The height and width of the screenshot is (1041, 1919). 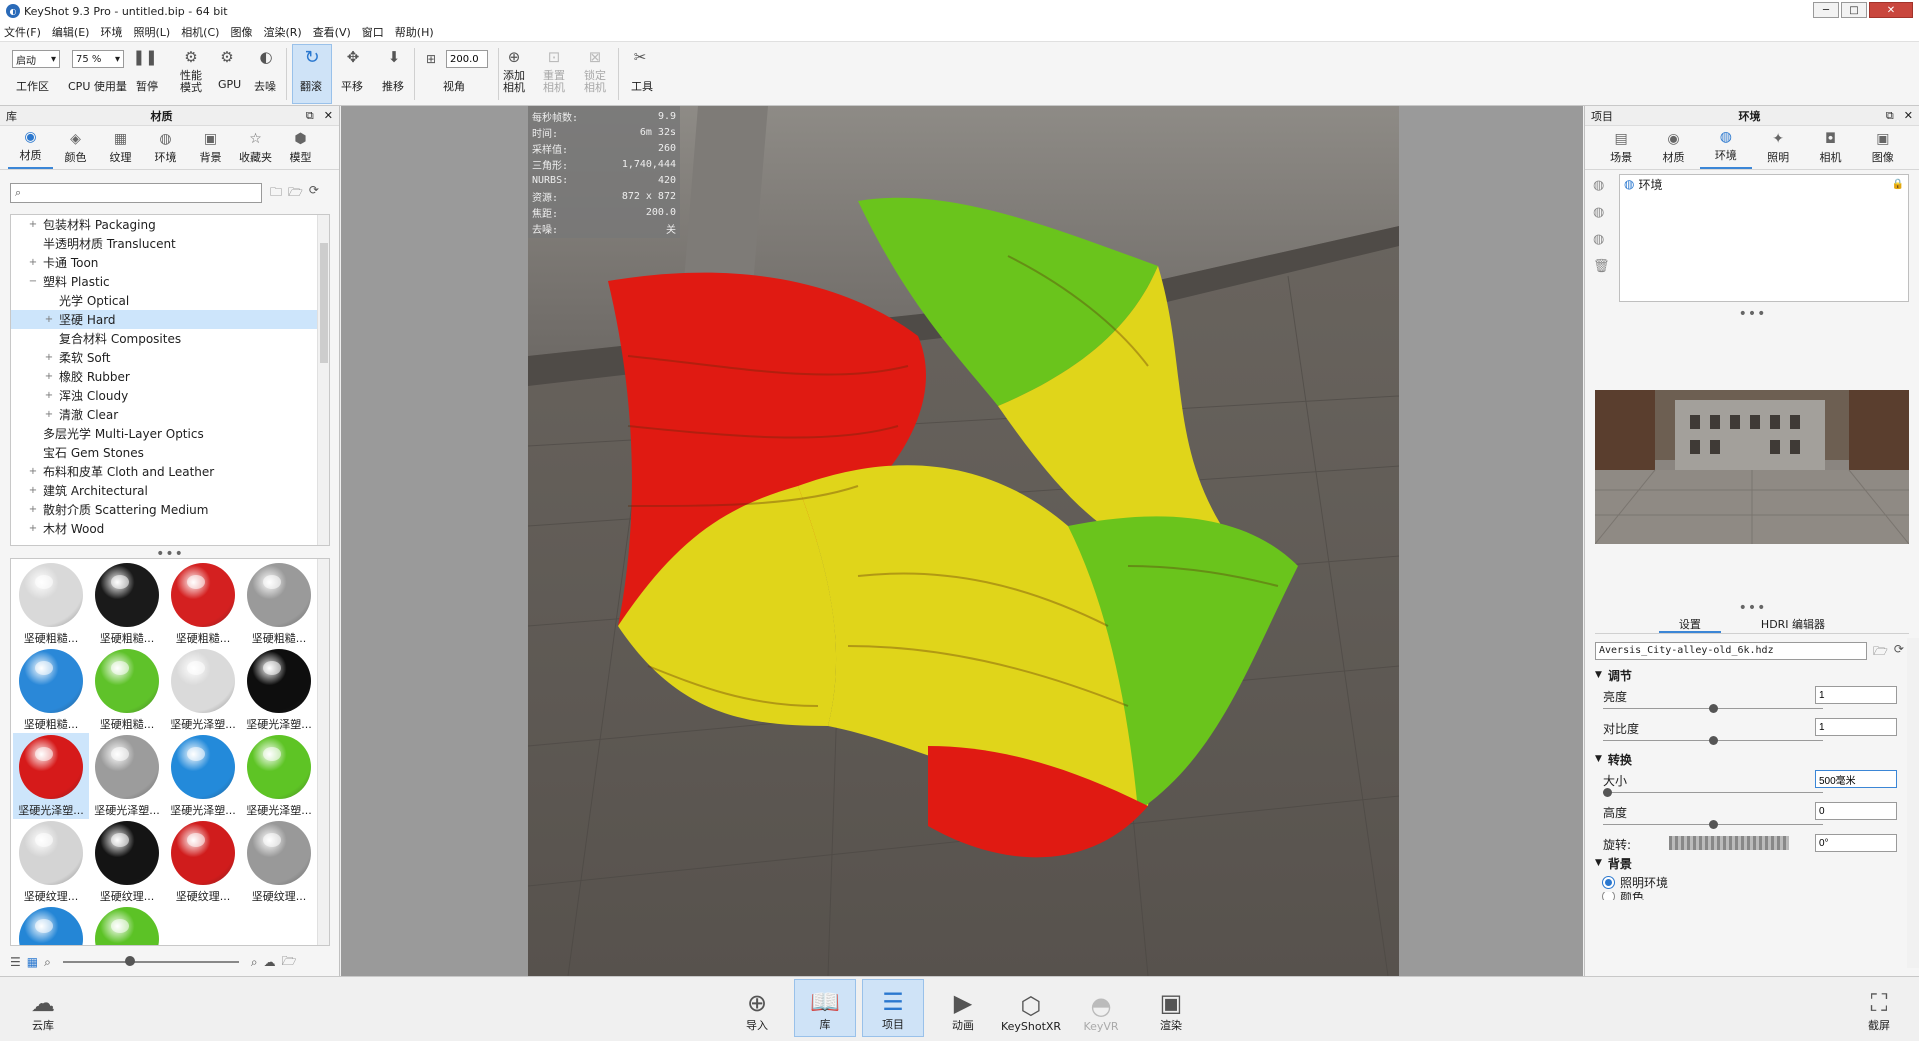 What do you see at coordinates (1856, 811) in the screenshot?
I see `height-input` at bounding box center [1856, 811].